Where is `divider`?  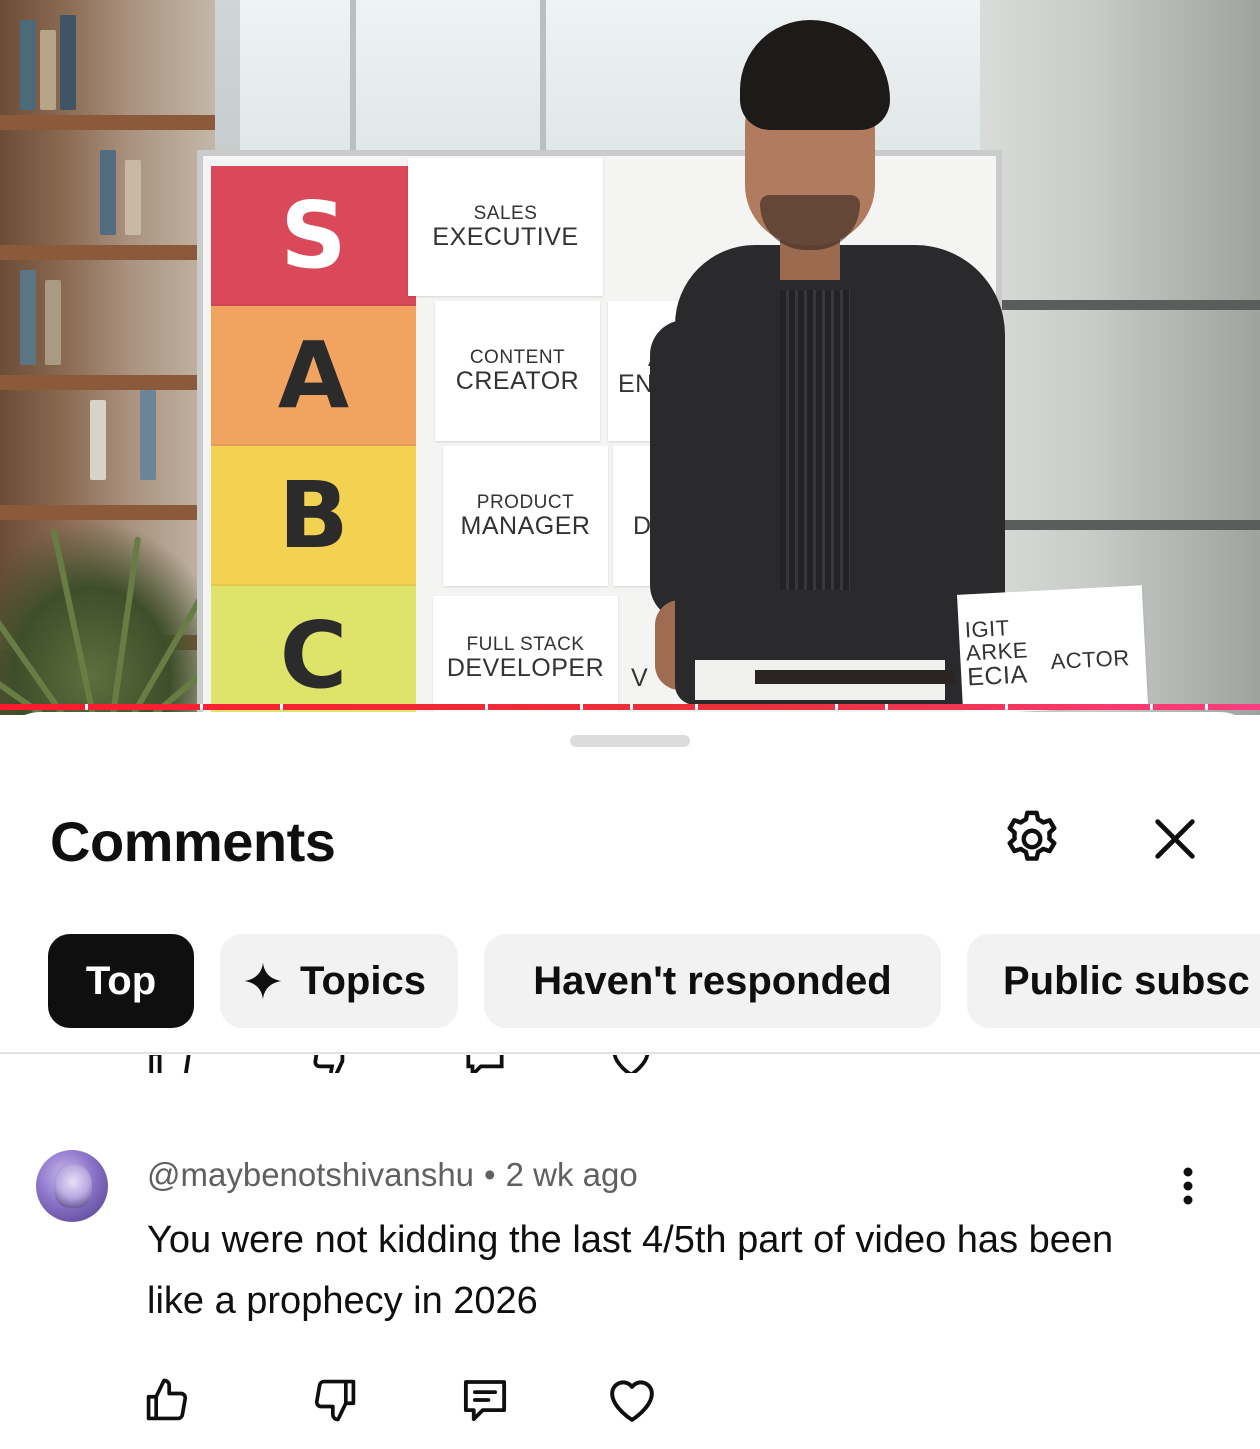 divider is located at coordinates (630, 1053).